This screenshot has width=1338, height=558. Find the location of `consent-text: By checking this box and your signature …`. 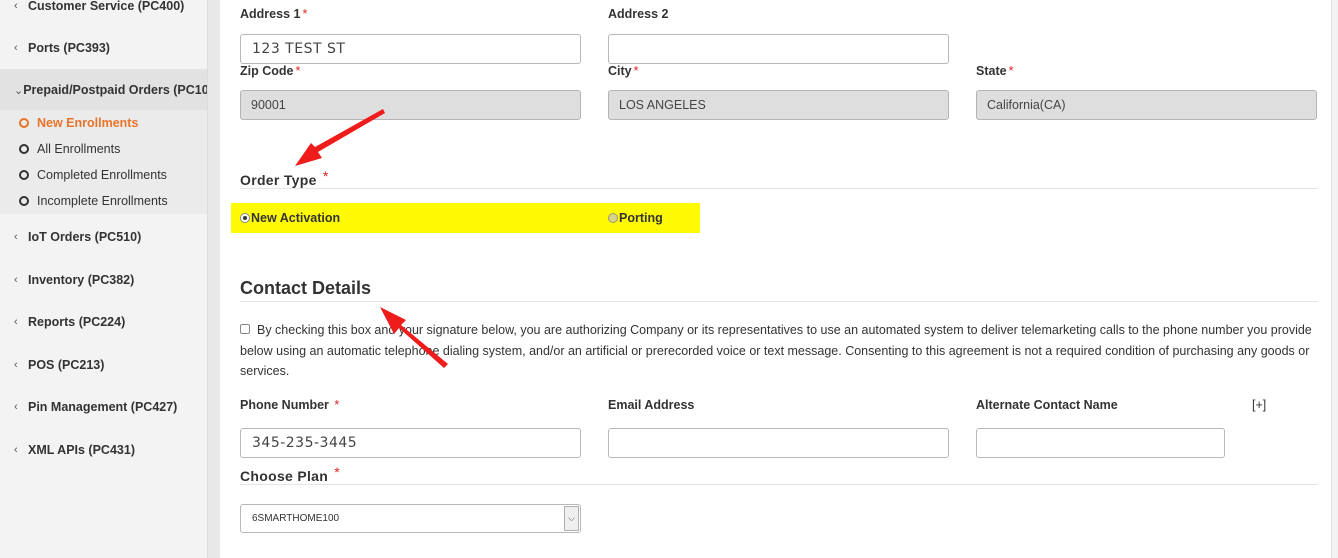

consent-text: By checking this box and your signature … is located at coordinates (776, 350).